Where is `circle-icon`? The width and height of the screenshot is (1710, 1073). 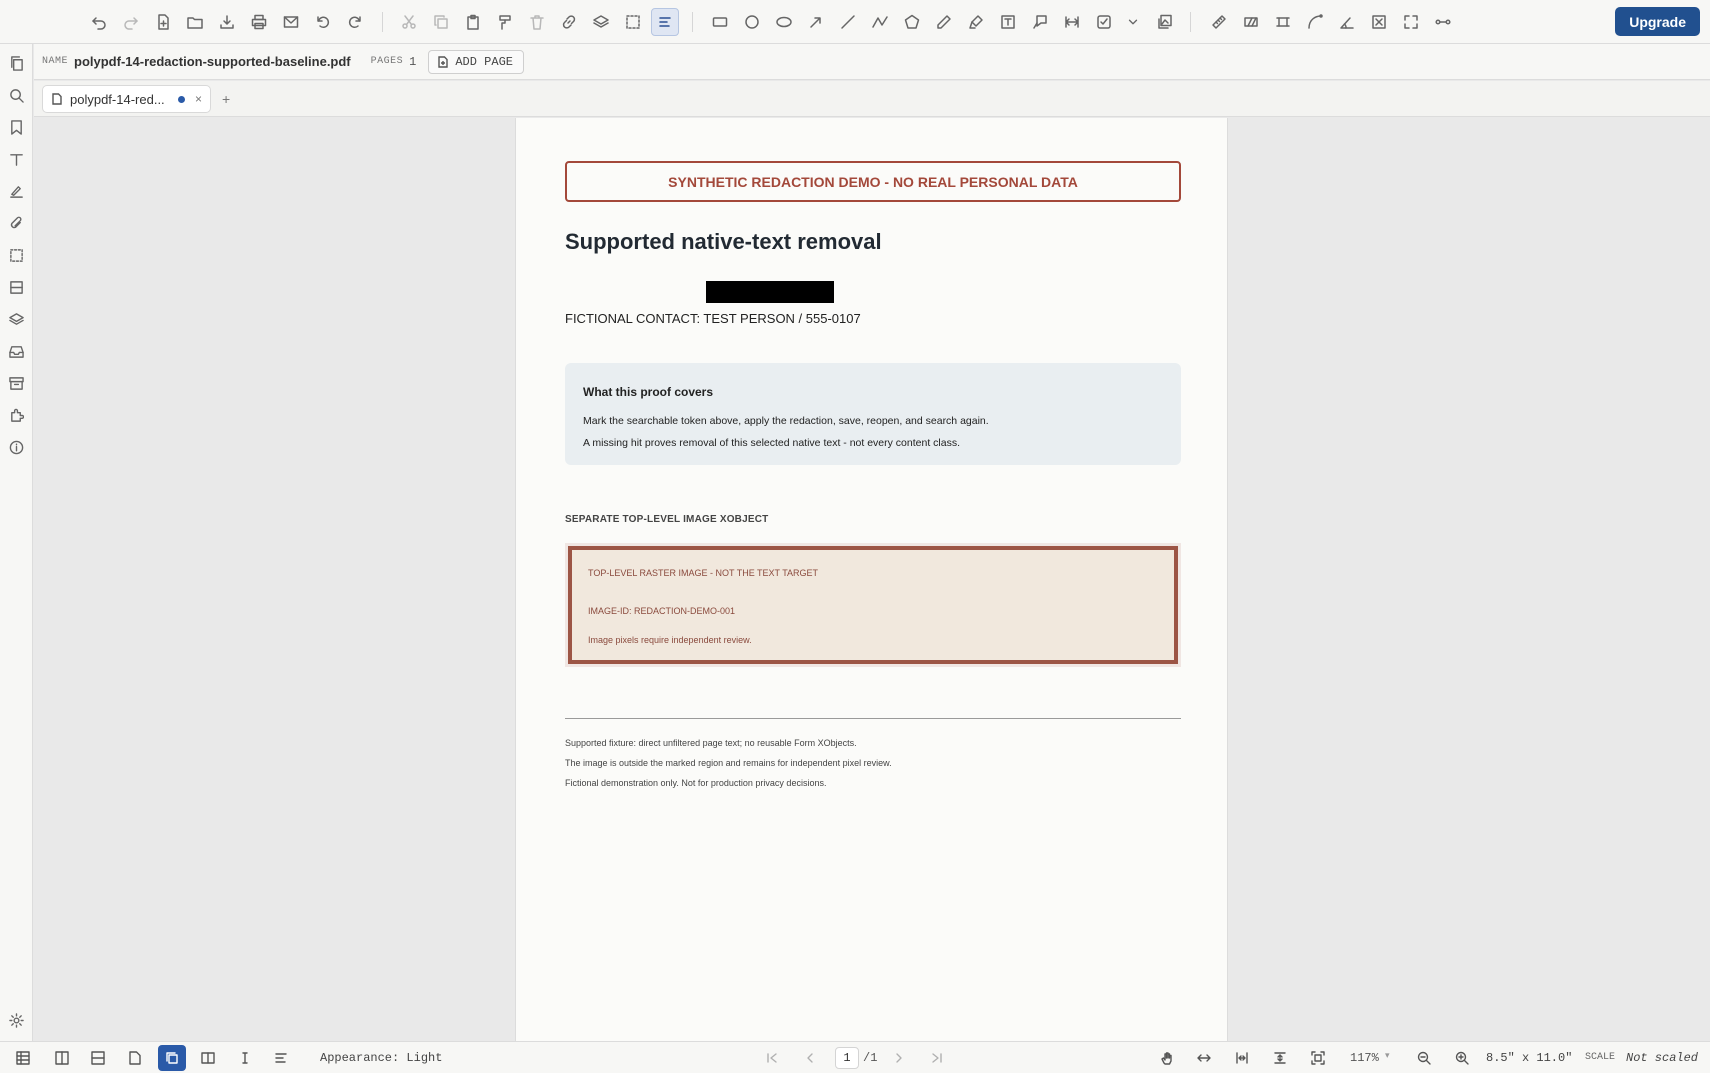 circle-icon is located at coordinates (752, 22).